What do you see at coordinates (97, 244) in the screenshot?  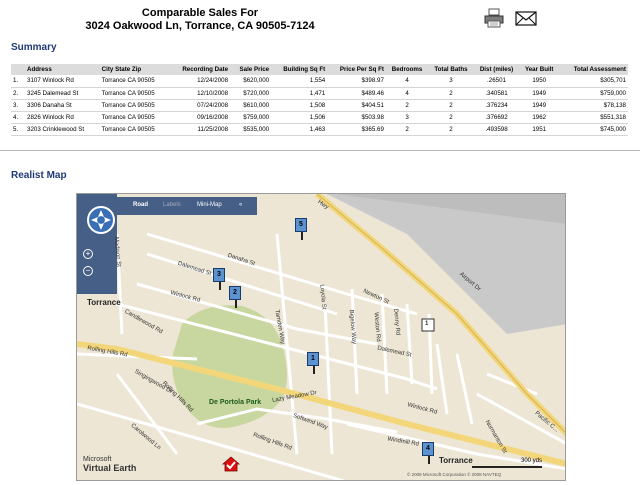 I see `map-navigation-control: + −` at bounding box center [97, 244].